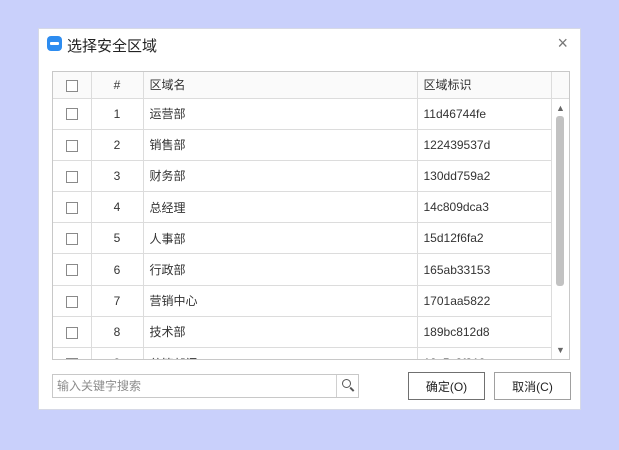 The image size is (619, 450). Describe the element at coordinates (560, 108) in the screenshot. I see `scroll-up-icon: ▲` at that location.